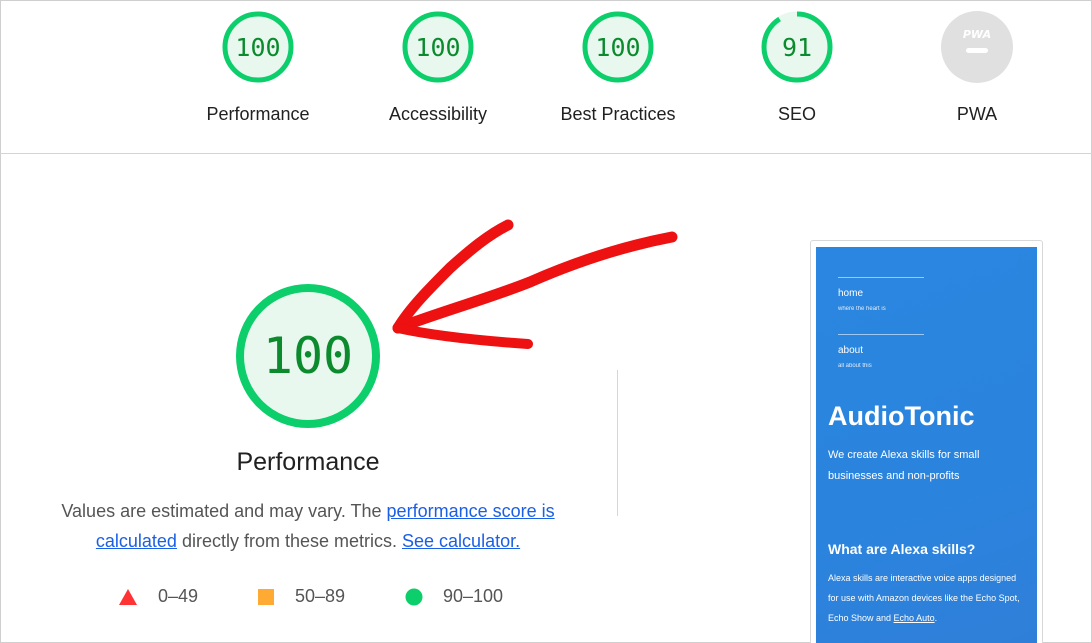 The height and width of the screenshot is (643, 1092). What do you see at coordinates (796, 114) in the screenshot?
I see `gauge-label: SEO` at bounding box center [796, 114].